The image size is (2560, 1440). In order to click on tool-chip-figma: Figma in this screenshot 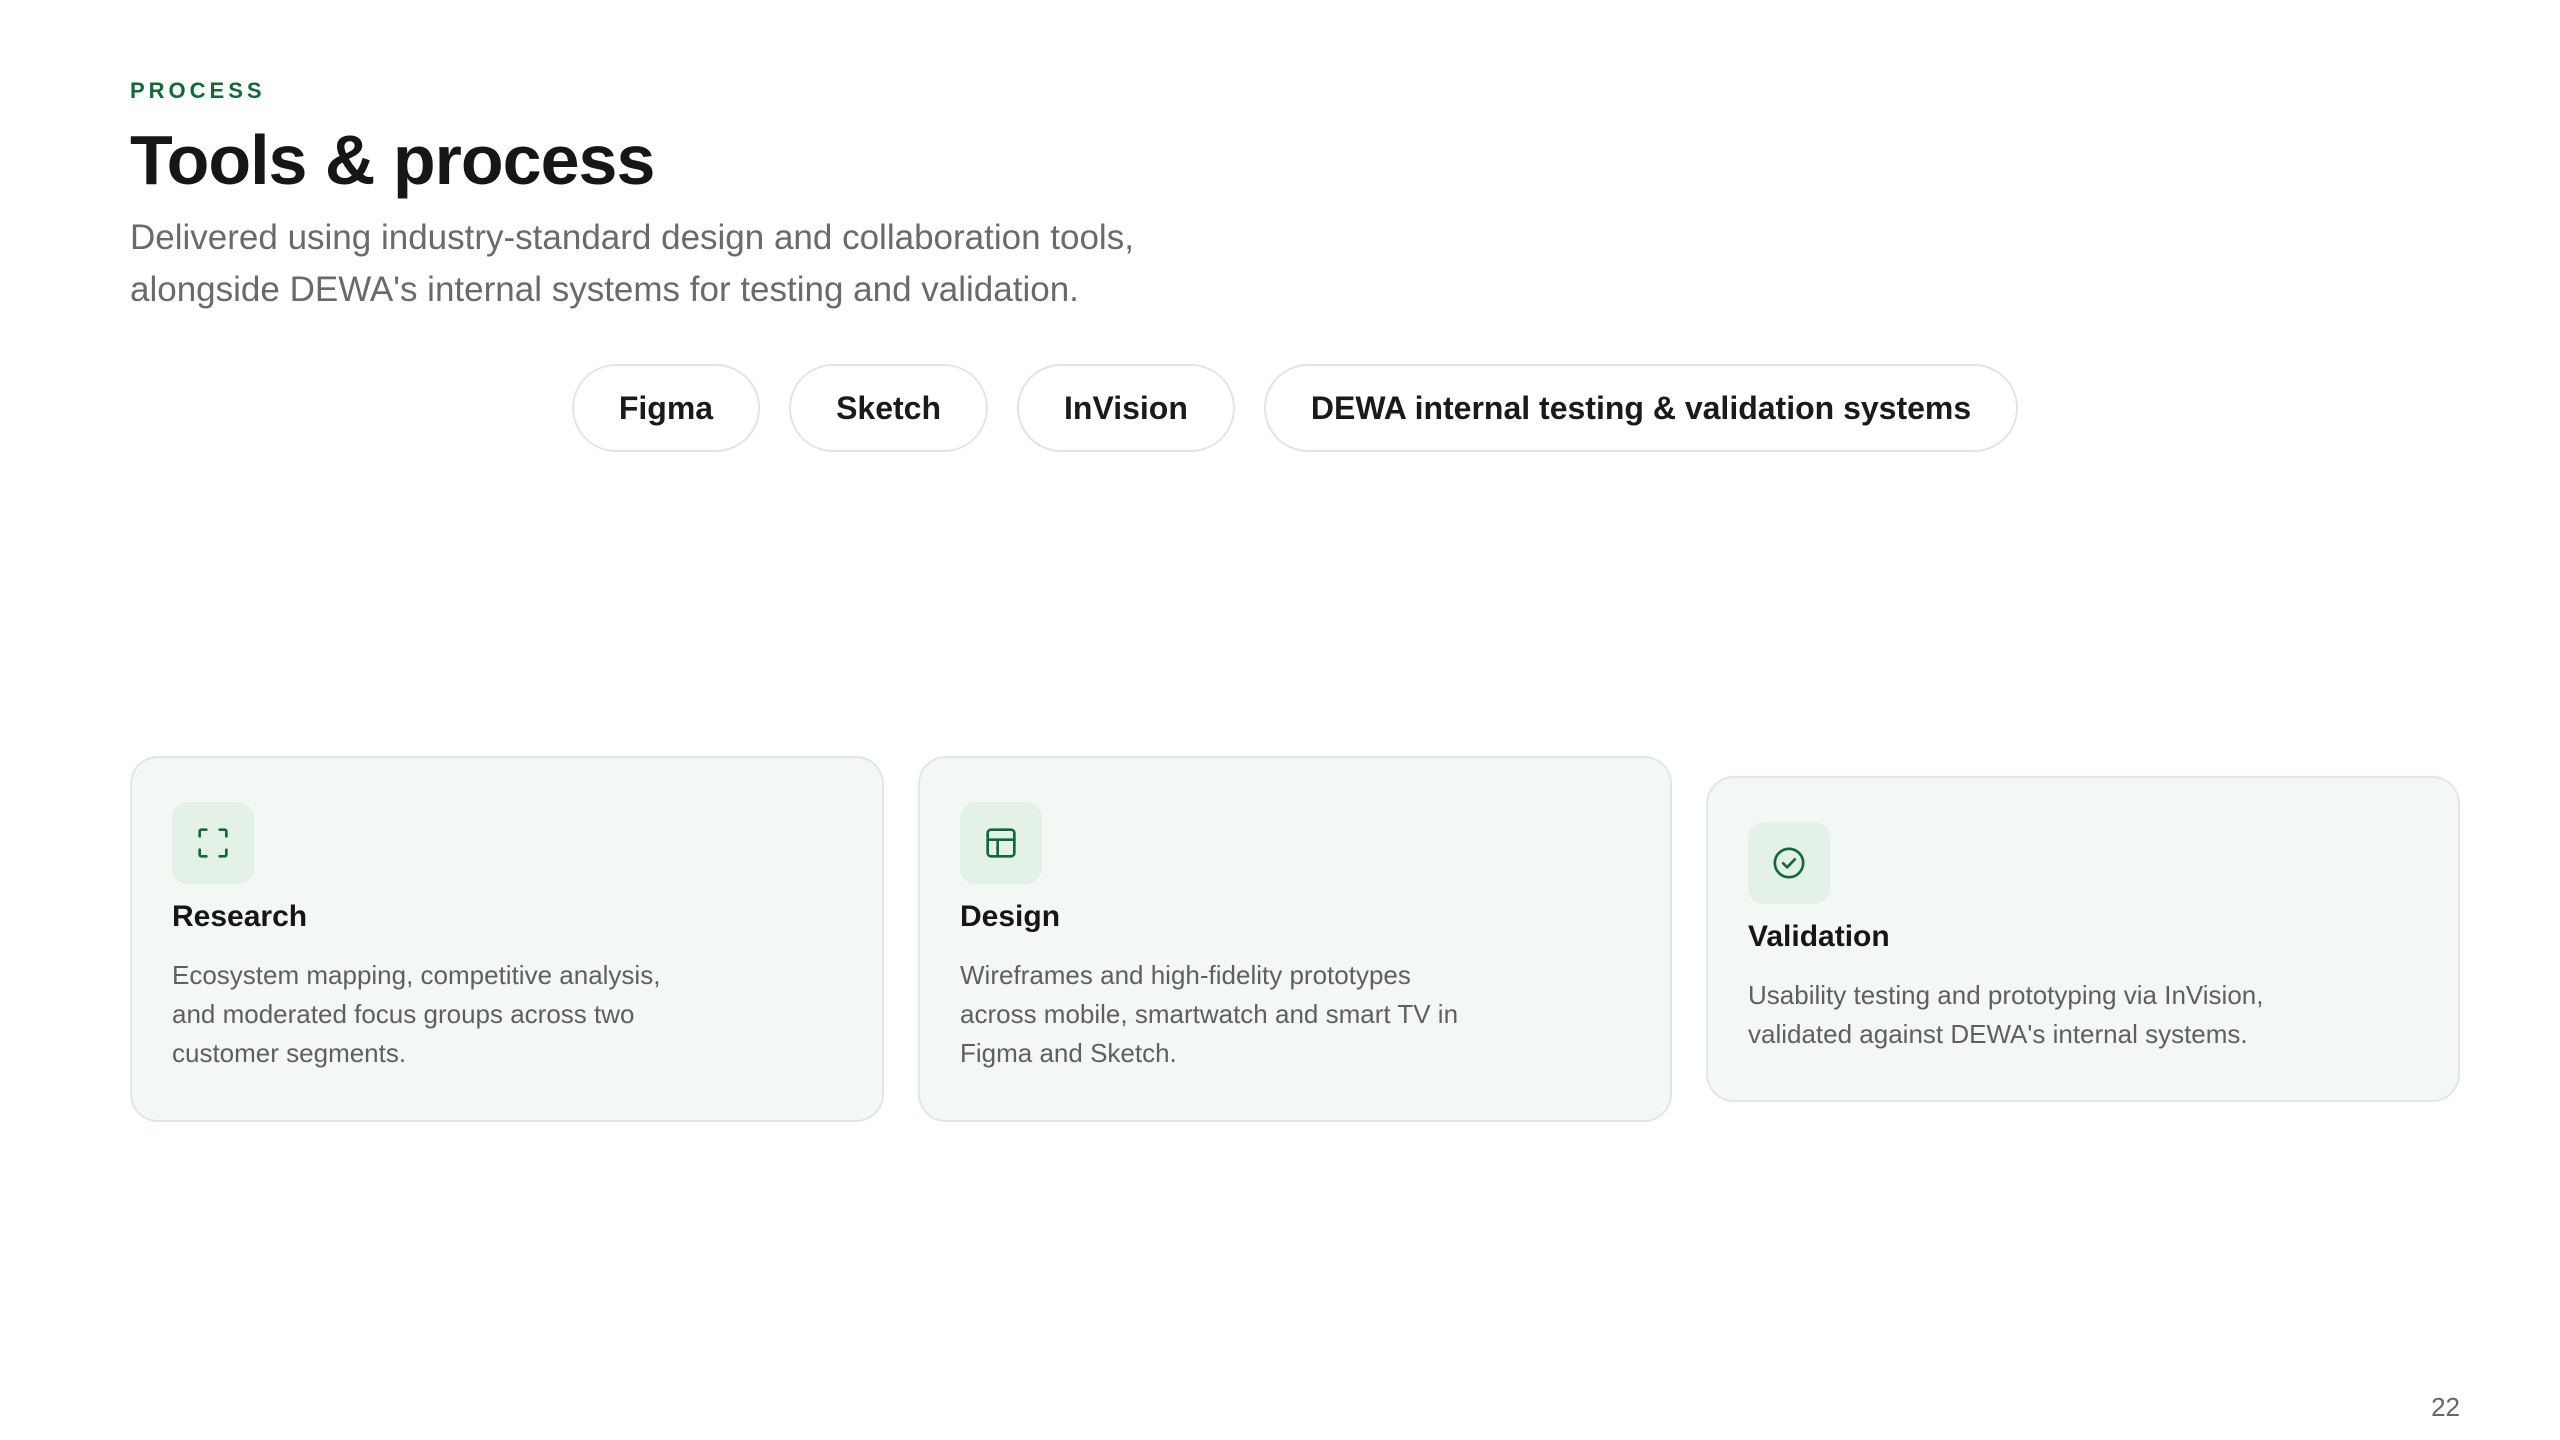, I will do `click(666, 408)`.